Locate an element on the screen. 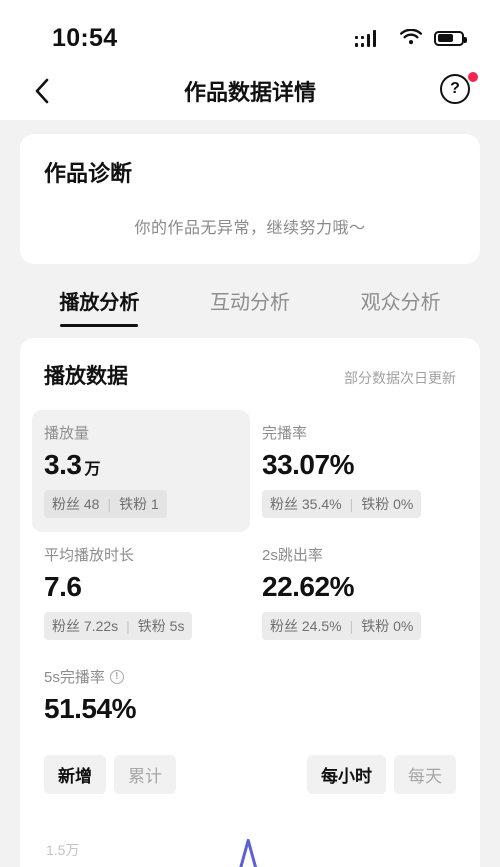 The width and height of the screenshot is (500, 867). tab-playback-analysis: 播放分析 is located at coordinates (99, 307).